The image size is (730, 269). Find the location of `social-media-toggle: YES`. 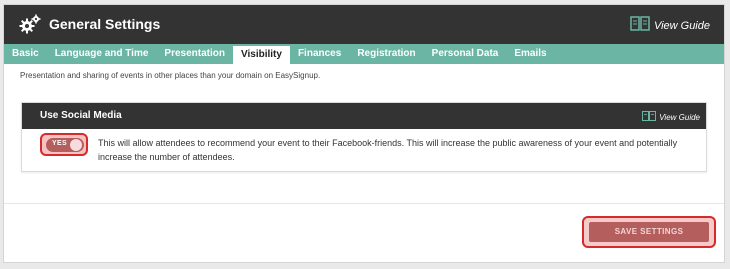

social-media-toggle: YES is located at coordinates (65, 145).